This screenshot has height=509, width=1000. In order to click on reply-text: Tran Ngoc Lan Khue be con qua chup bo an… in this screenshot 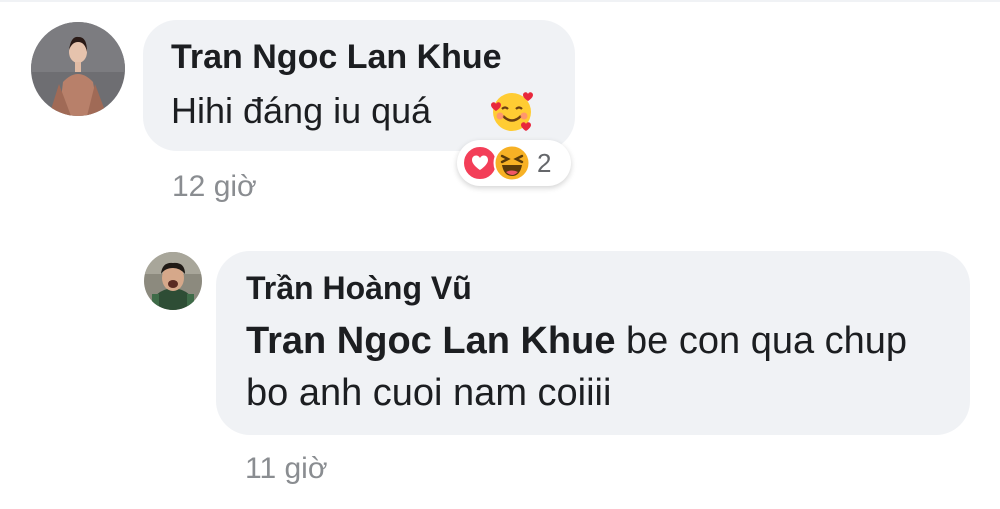, I will do `click(596, 367)`.